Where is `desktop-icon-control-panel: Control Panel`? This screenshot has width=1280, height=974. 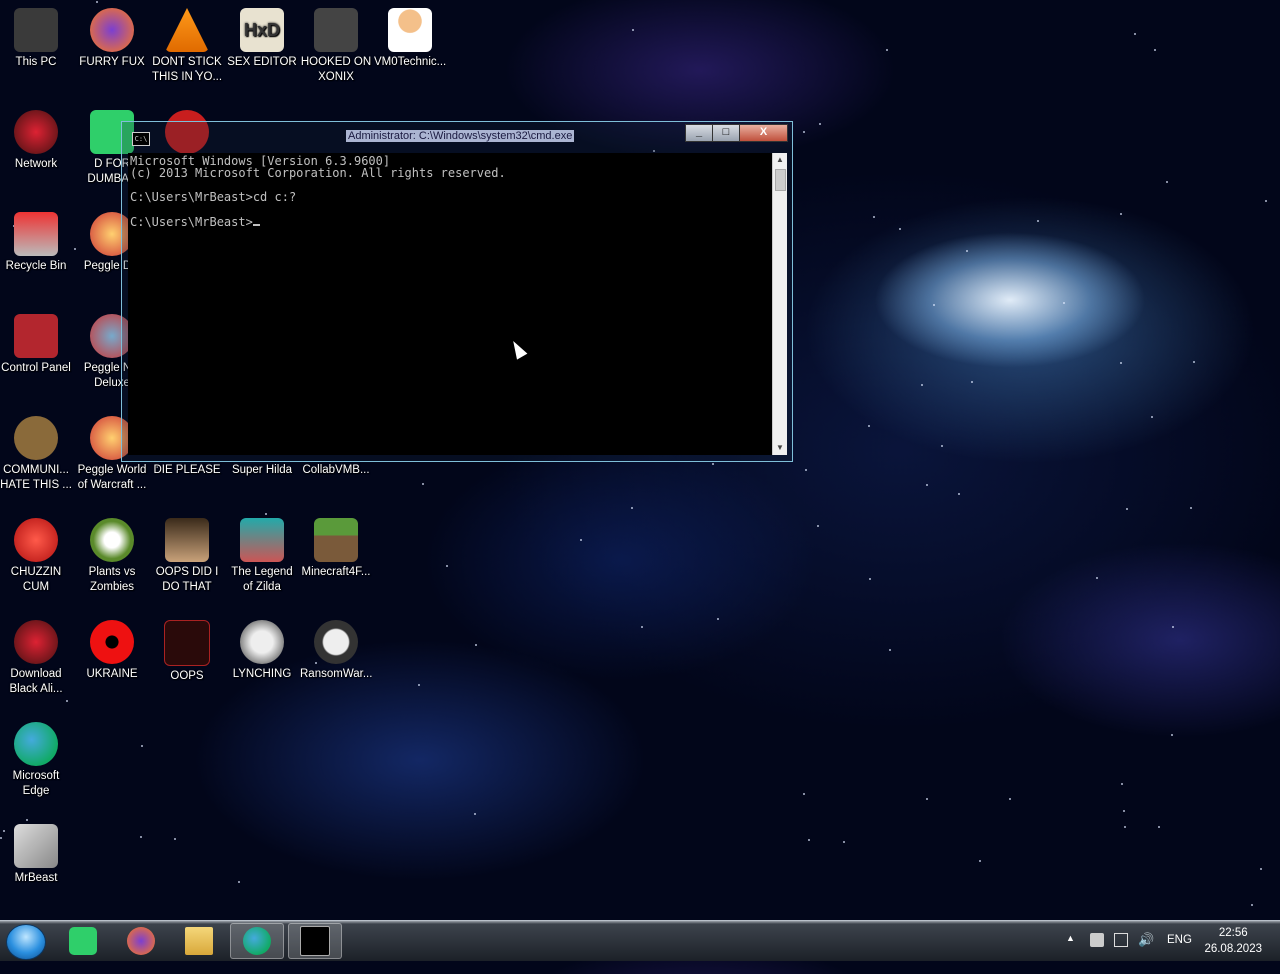 desktop-icon-control-panel: Control Panel is located at coordinates (36, 343).